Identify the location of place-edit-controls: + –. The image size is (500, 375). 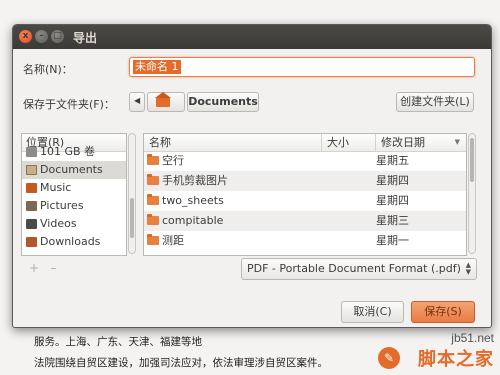
(43, 268).